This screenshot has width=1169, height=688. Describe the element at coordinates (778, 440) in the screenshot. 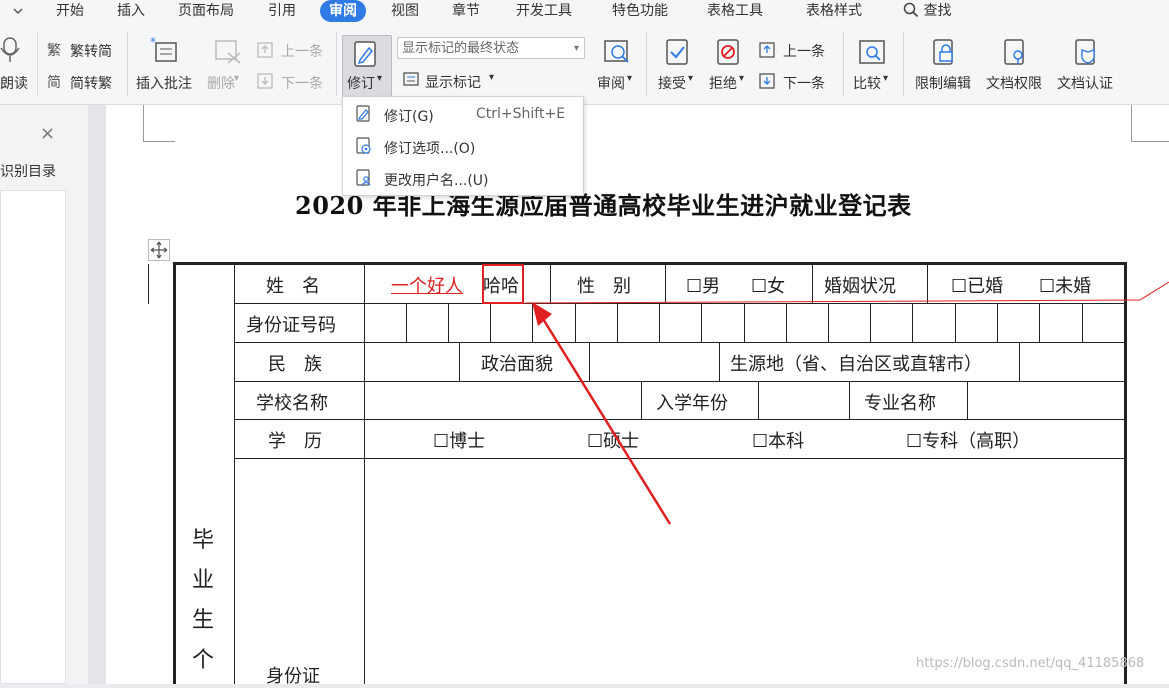

I see `bachelor-checkbox: ☐本科` at that location.